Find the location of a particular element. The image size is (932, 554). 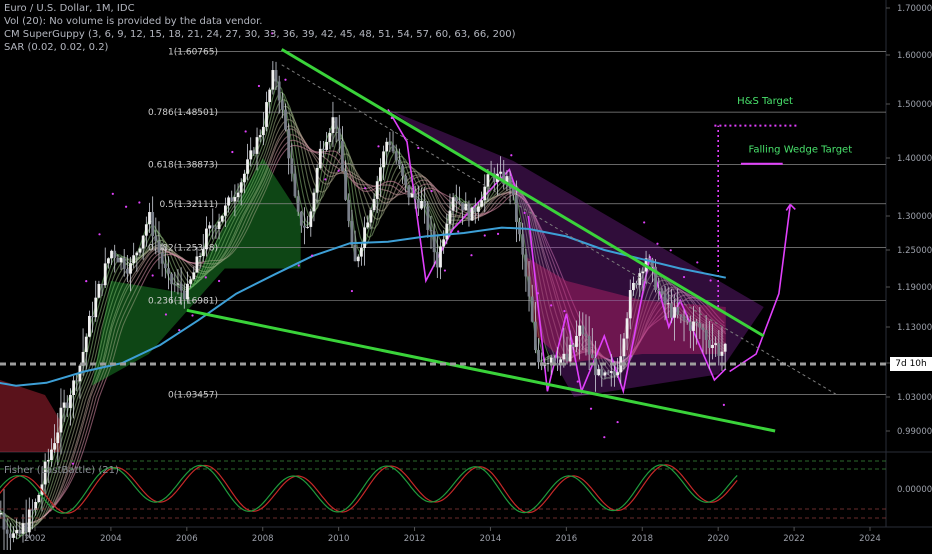

price-tick-label: 1.19000 is located at coordinates (914, 288).